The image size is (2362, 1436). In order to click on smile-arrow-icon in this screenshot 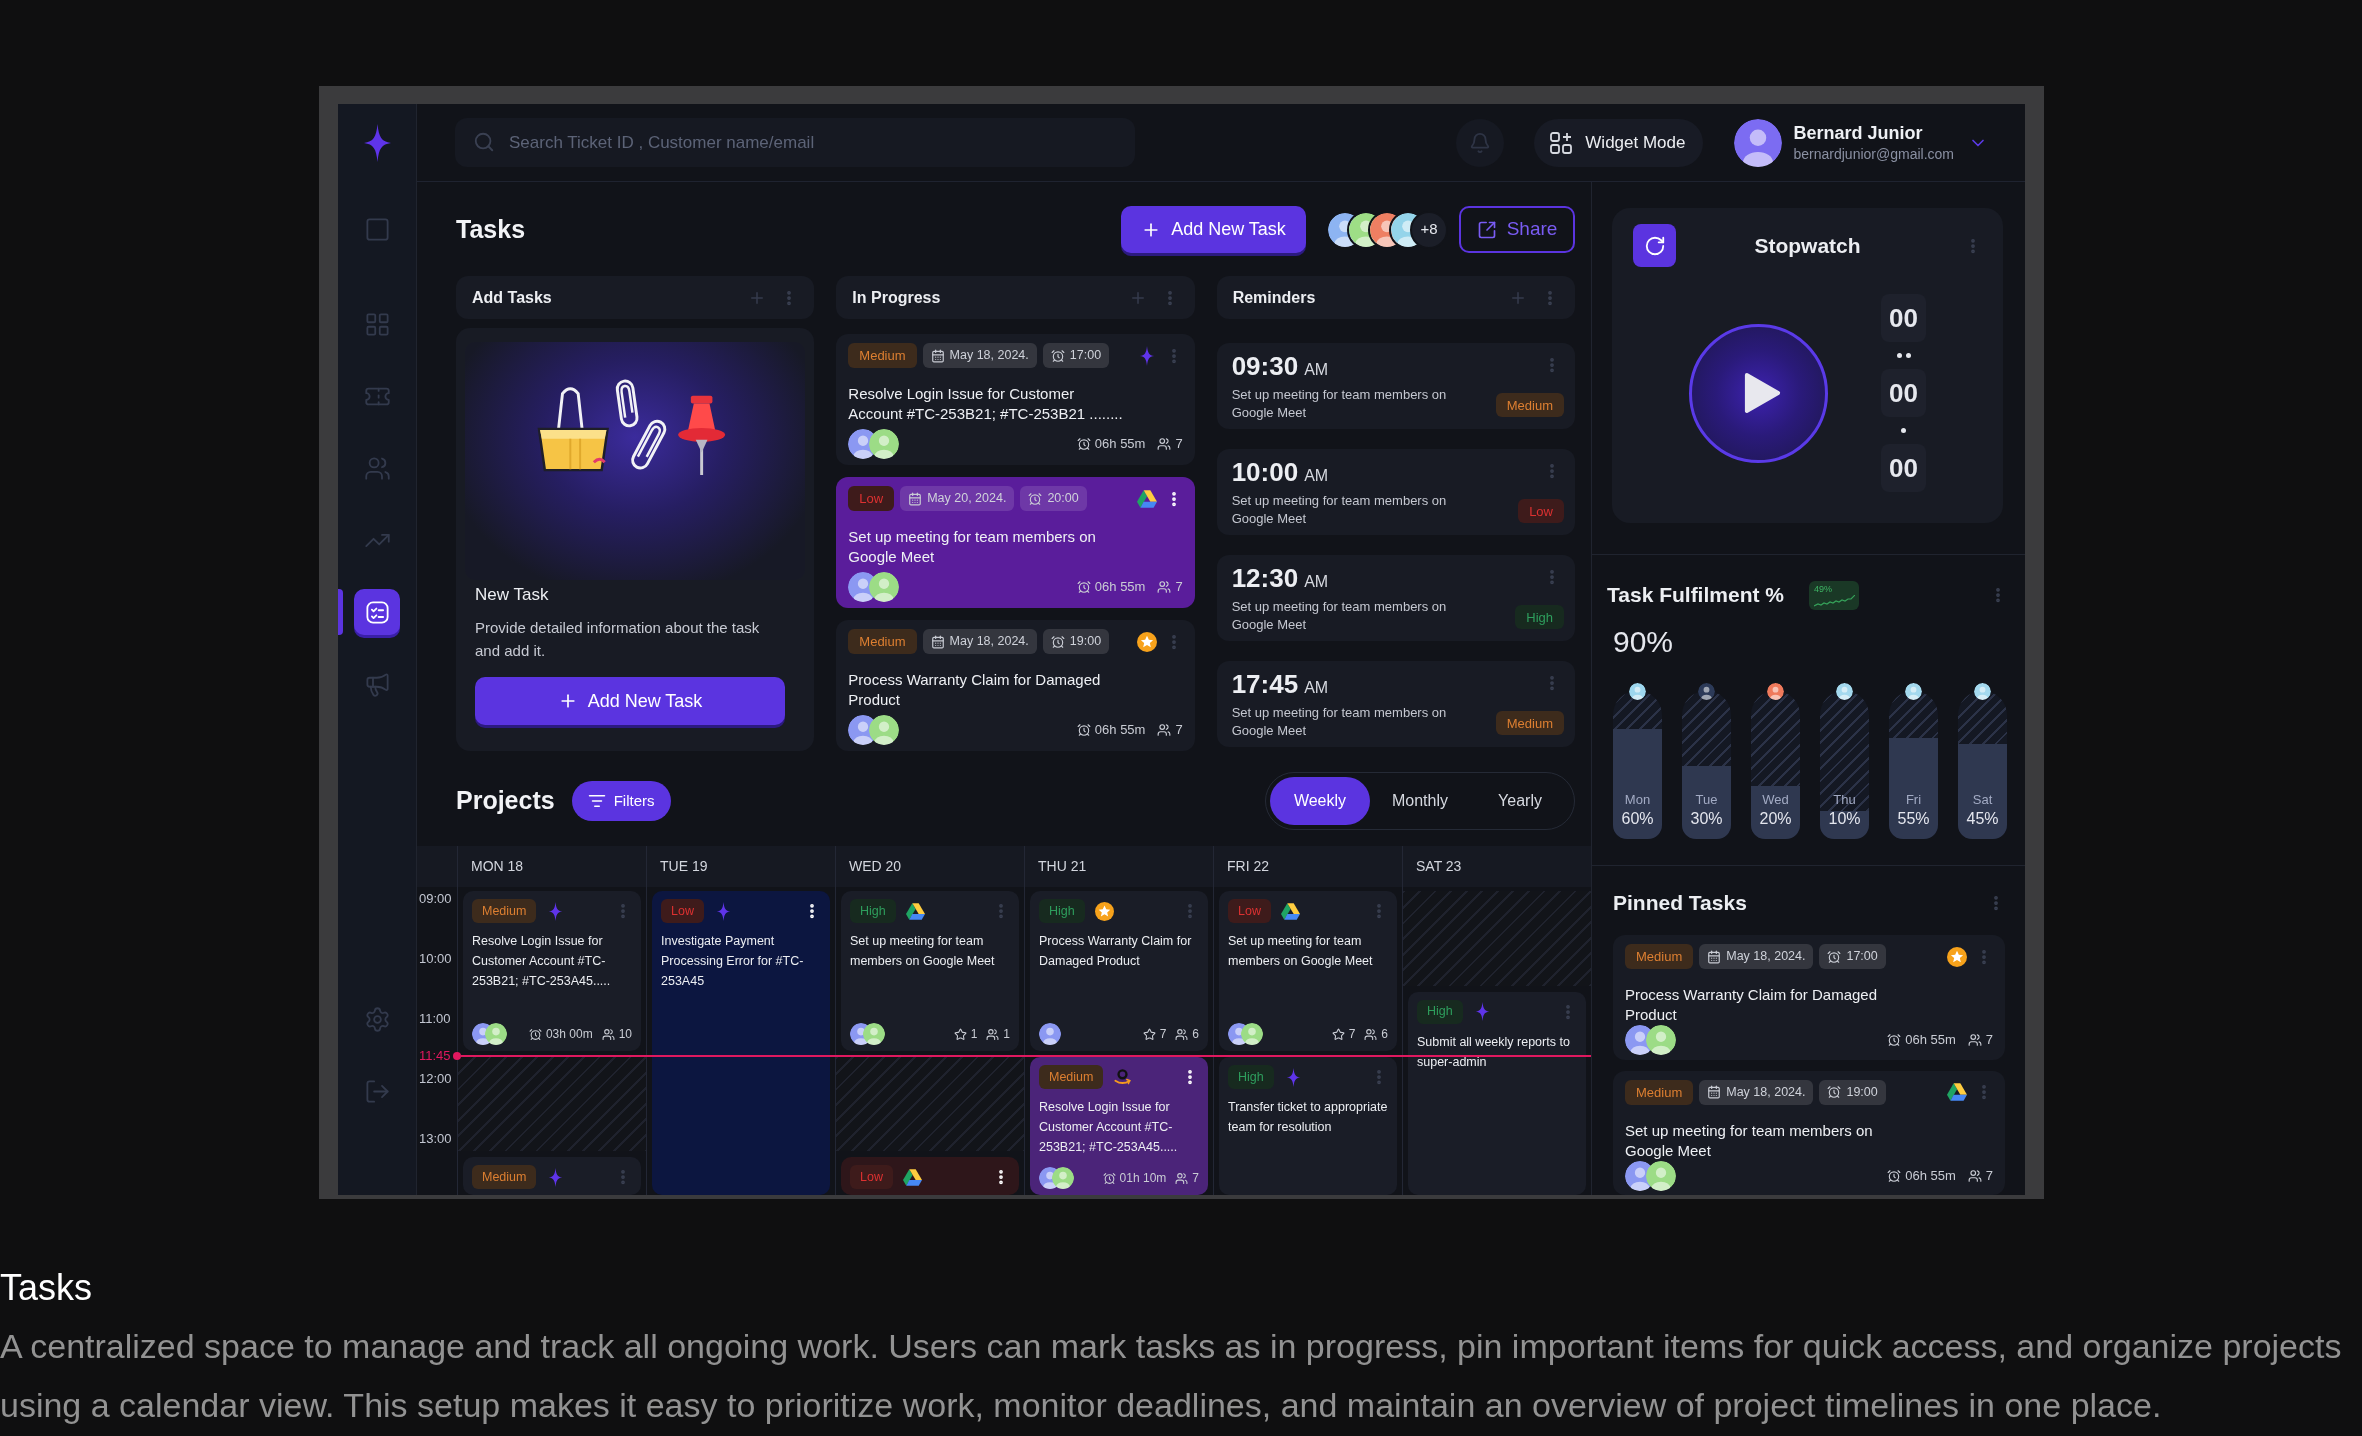, I will do `click(1123, 1077)`.